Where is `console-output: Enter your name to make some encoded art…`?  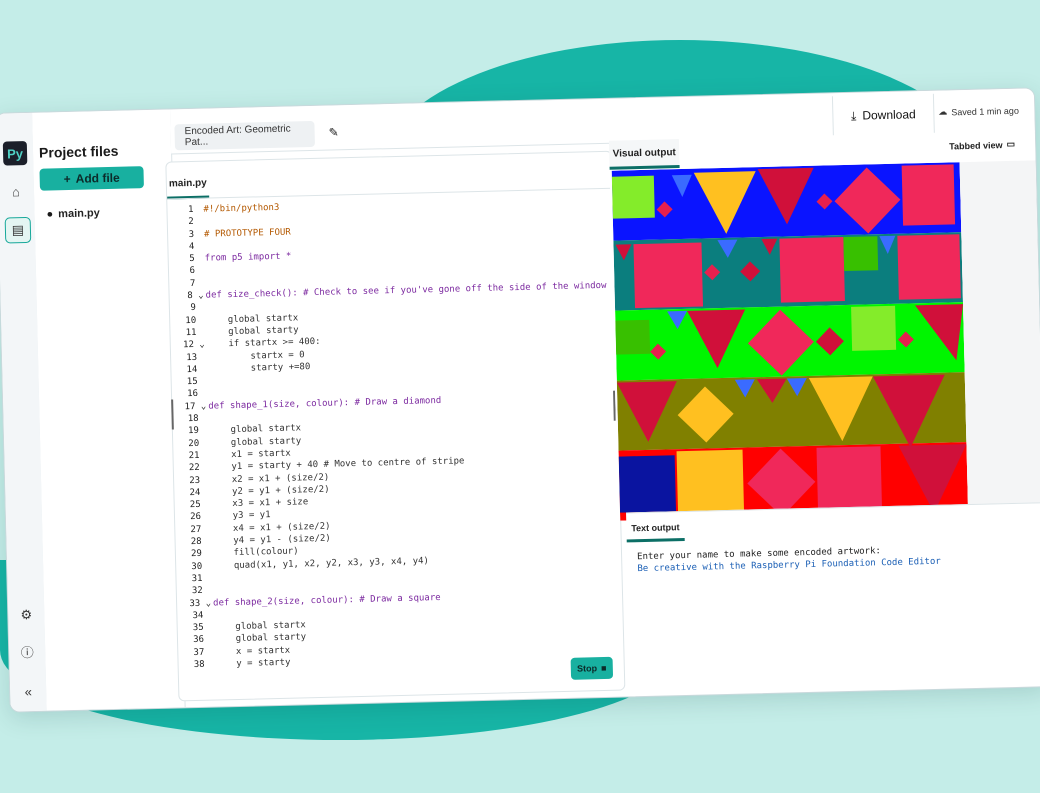 console-output: Enter your name to make some encoded art… is located at coordinates (789, 559).